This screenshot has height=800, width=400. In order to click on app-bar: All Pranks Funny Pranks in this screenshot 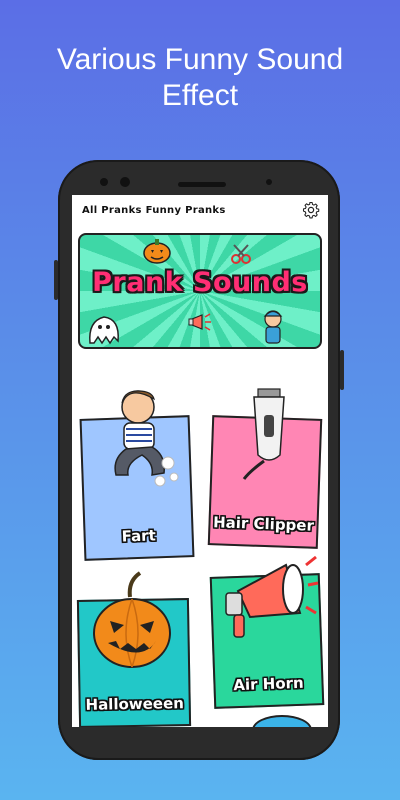, I will do `click(200, 210)`.